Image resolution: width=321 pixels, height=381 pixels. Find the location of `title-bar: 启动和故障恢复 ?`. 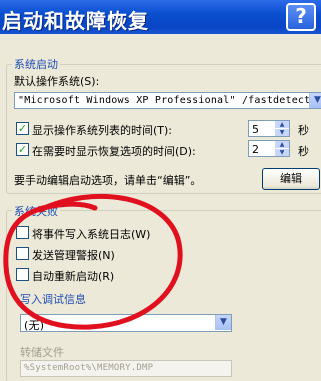

title-bar: 启动和故障恢复 ? is located at coordinates (160, 17).